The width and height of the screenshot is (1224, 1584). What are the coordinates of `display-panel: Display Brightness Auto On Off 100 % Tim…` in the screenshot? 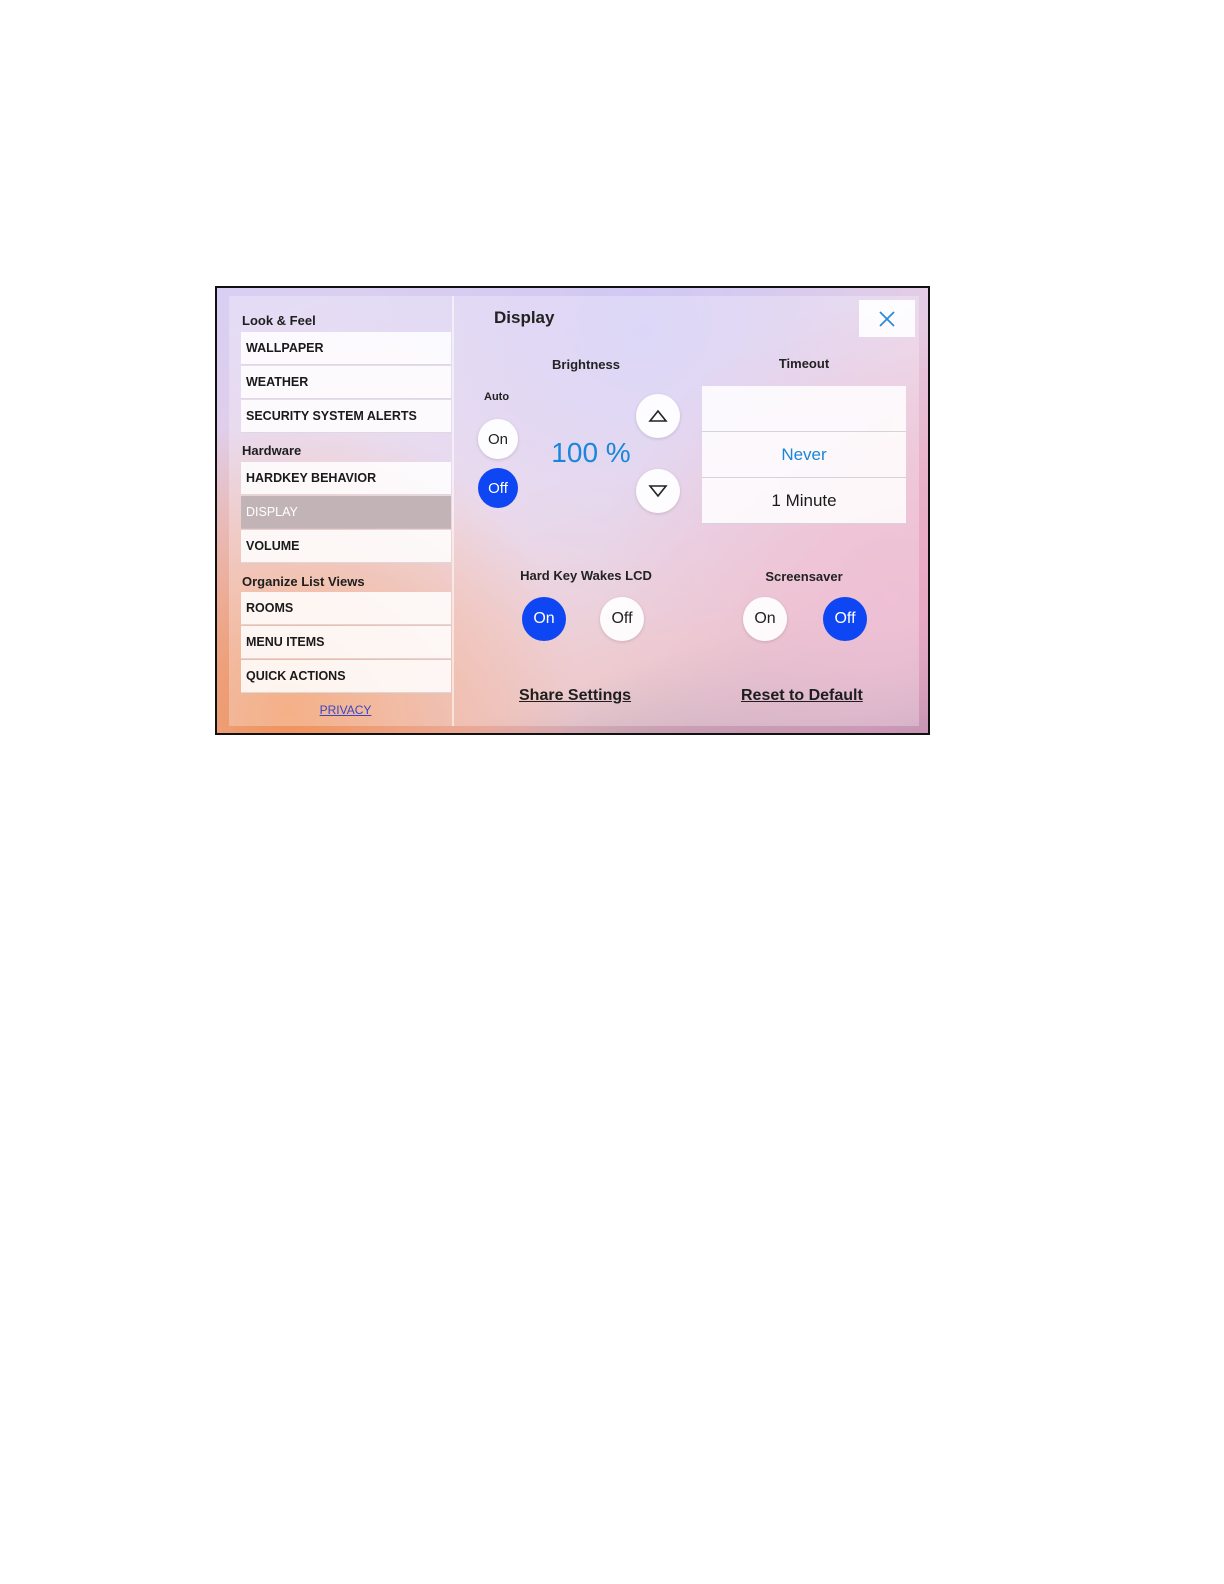 It's located at (686, 511).